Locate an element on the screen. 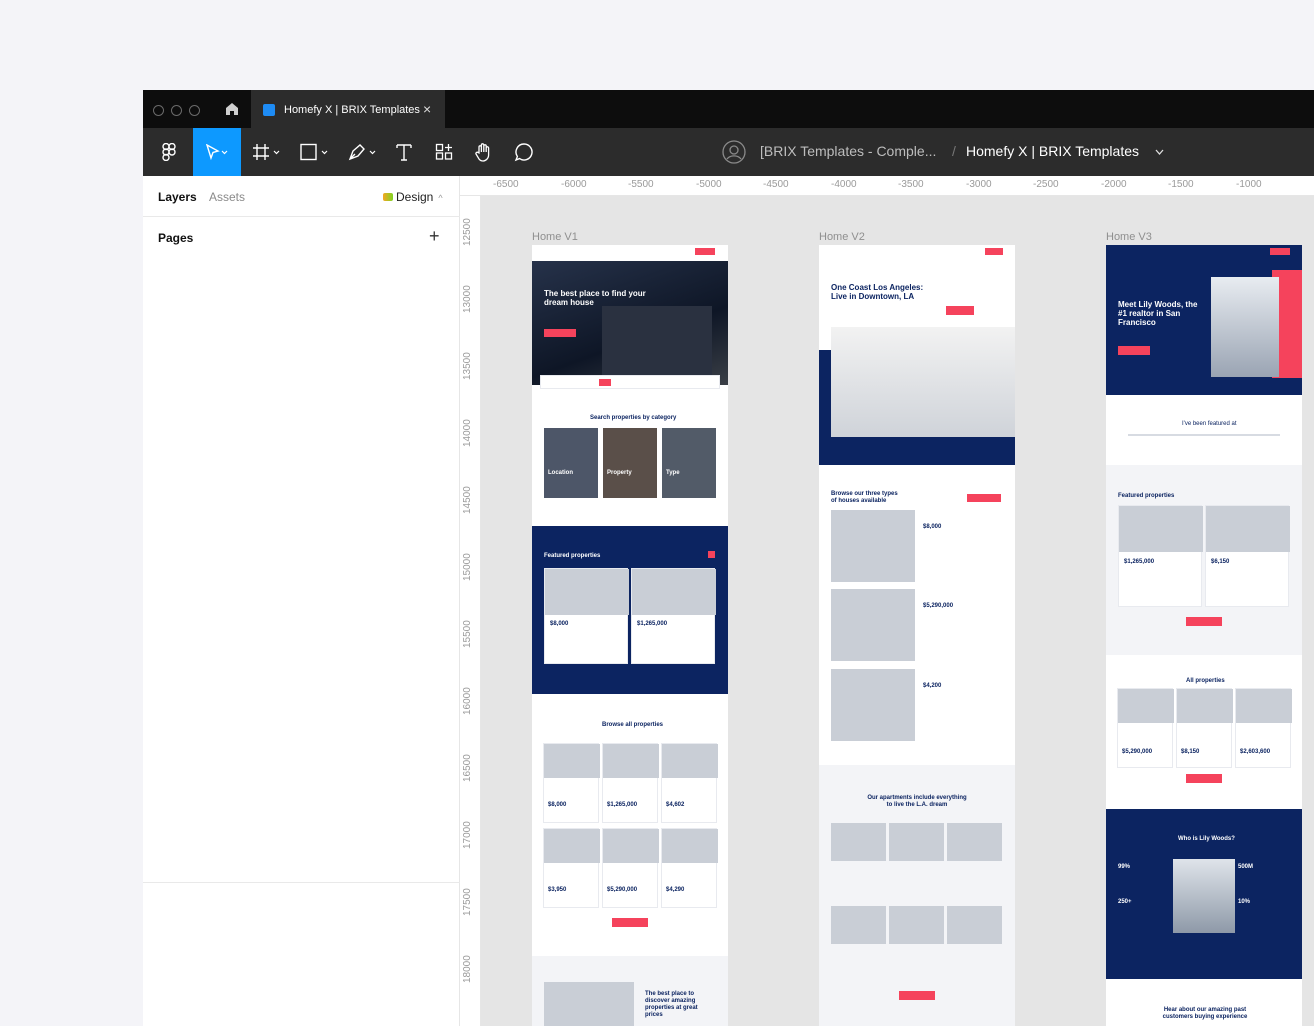 Image resolution: width=1314 pixels, height=1026 pixels. v2-amenity-button is located at coordinates (917, 995).